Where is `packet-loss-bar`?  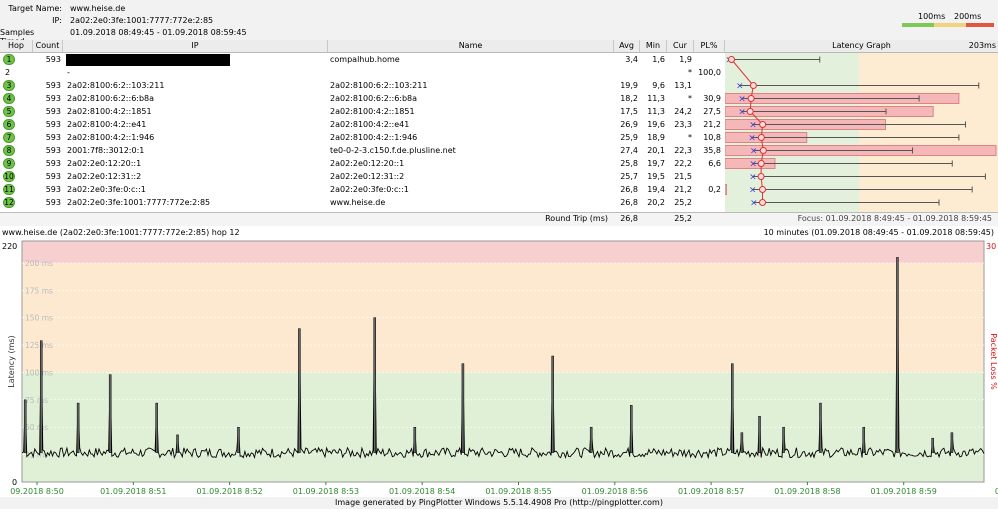
packet-loss-bar is located at coordinates (726, 189).